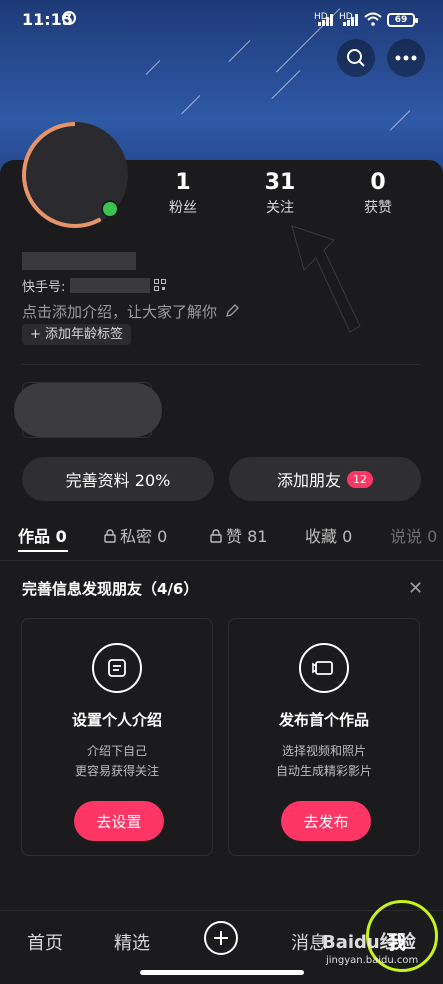 The height and width of the screenshot is (984, 443). Describe the element at coordinates (222, 972) in the screenshot. I see `home-indicator` at that location.